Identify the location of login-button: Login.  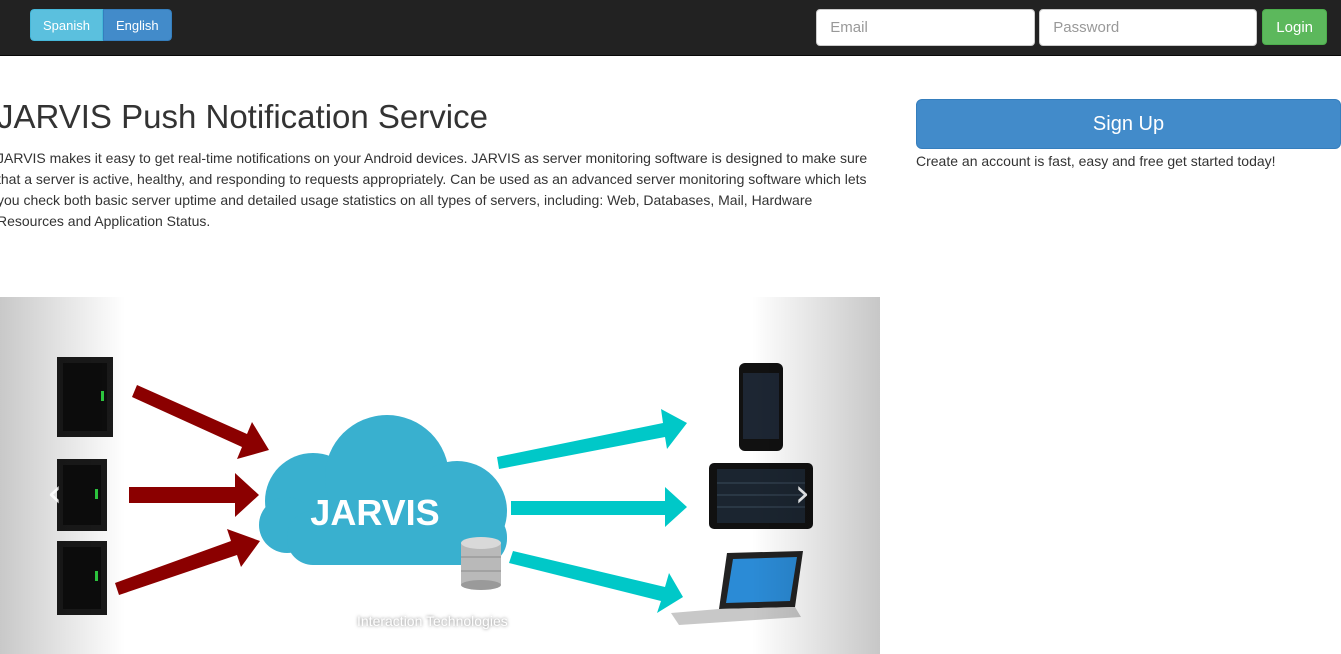
(1294, 27).